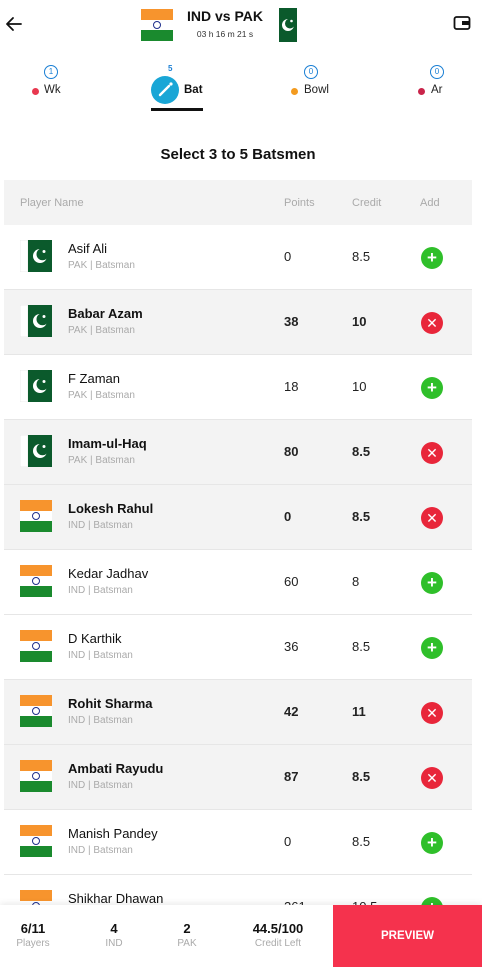 This screenshot has height=967, width=482. What do you see at coordinates (291, 386) in the screenshot?
I see `player-points: 18` at bounding box center [291, 386].